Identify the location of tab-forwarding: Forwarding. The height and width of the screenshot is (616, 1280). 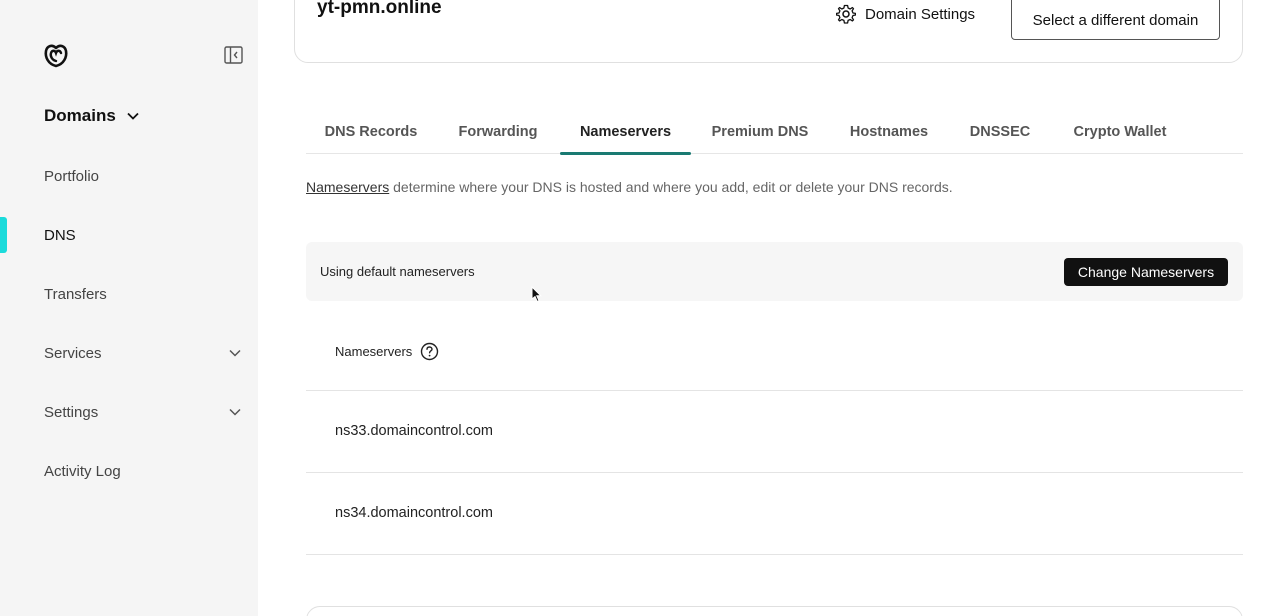
(498, 133).